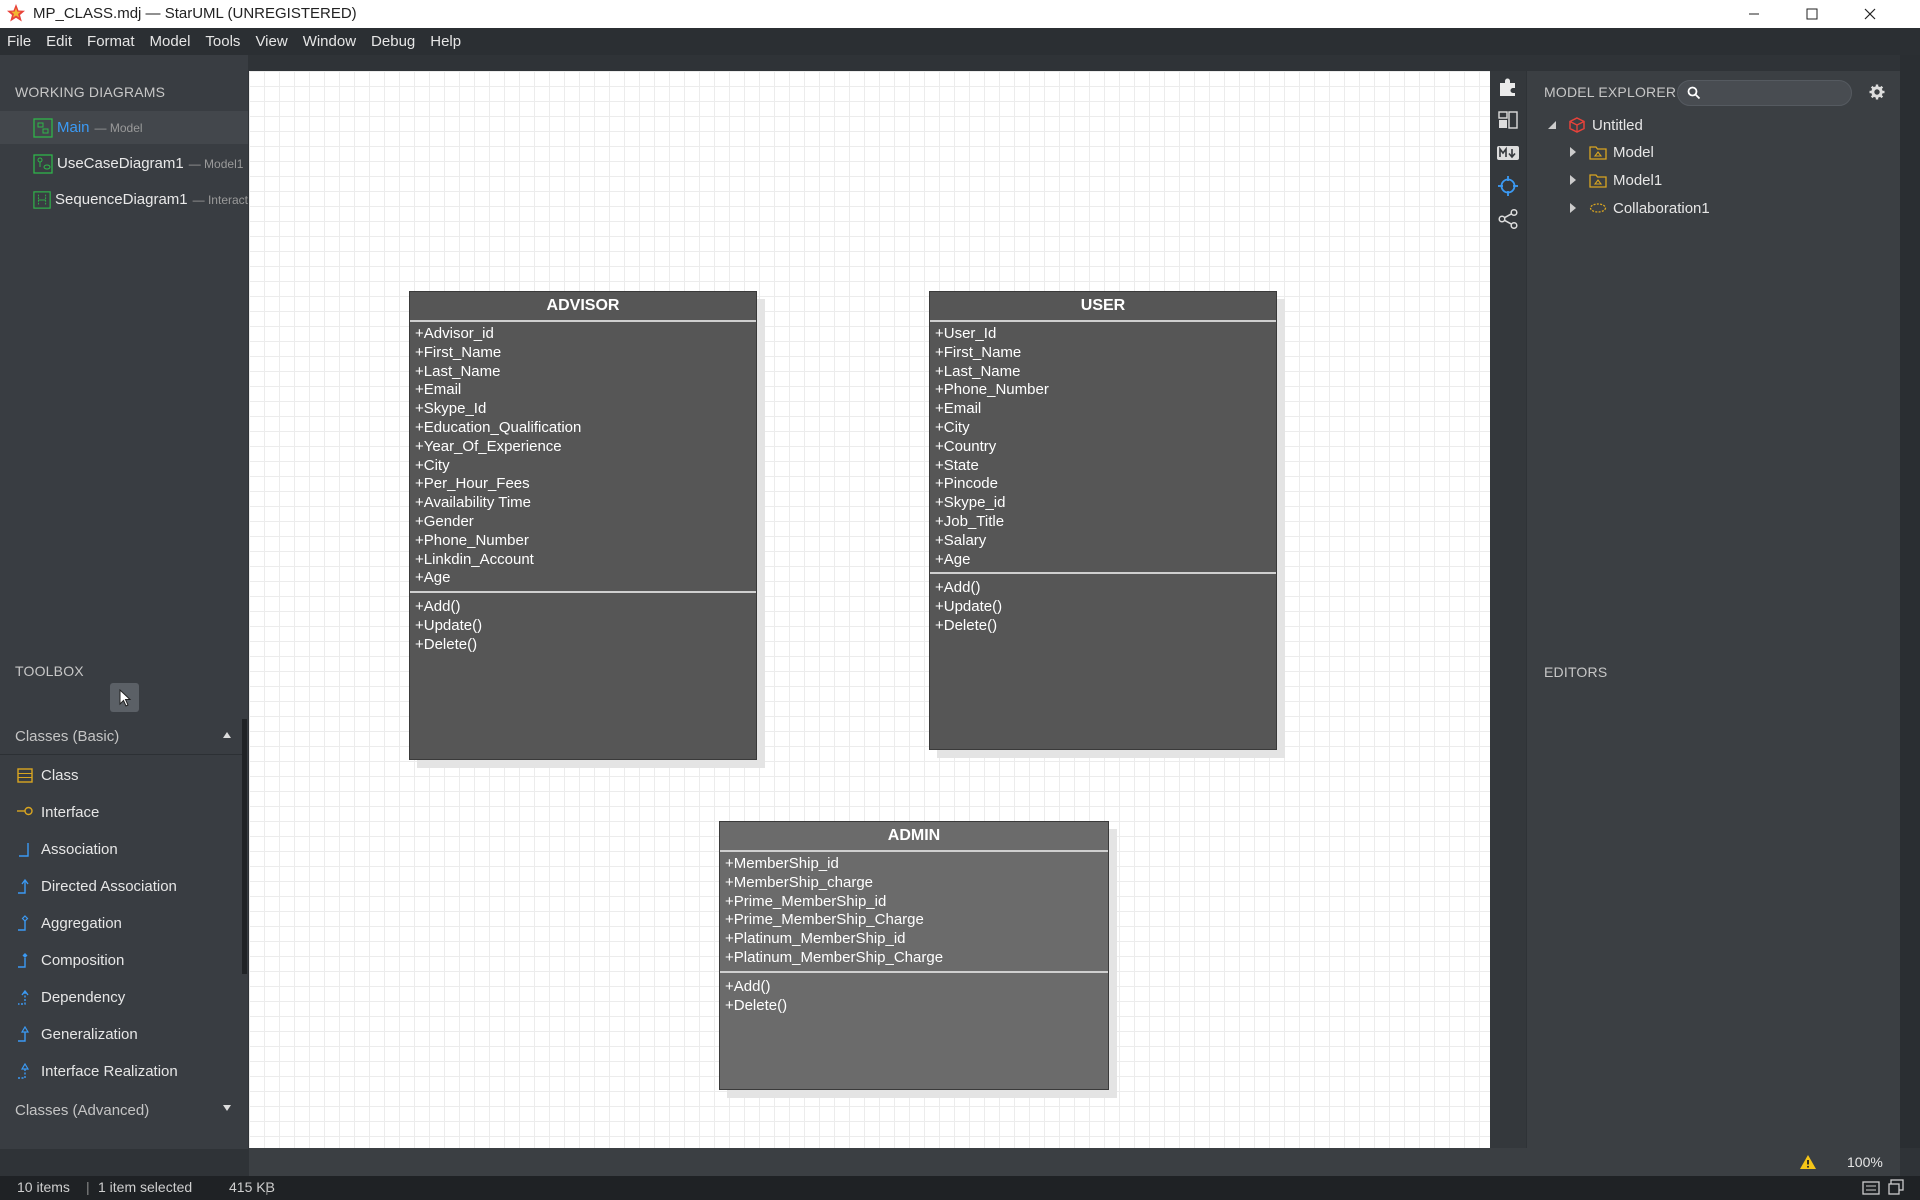 This screenshot has height=1200, width=1920. I want to click on working-diagrams-title: WORKING DIAGRAMS, so click(90, 92).